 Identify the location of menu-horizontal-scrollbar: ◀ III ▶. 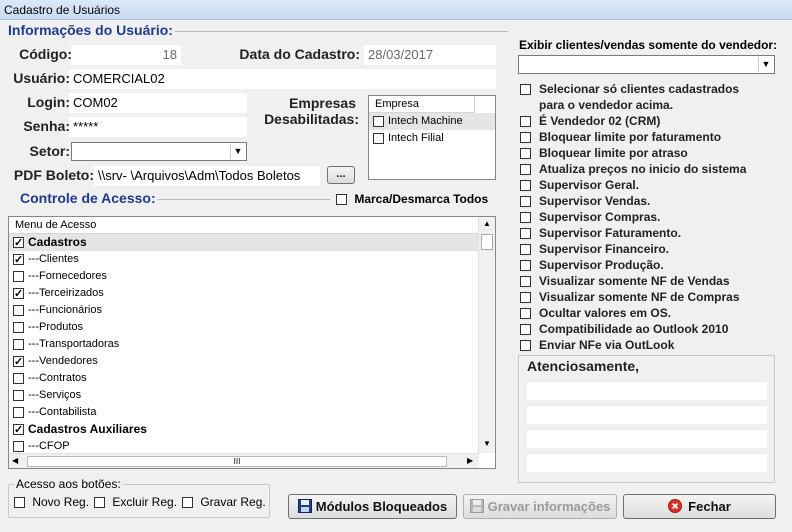
(244, 460).